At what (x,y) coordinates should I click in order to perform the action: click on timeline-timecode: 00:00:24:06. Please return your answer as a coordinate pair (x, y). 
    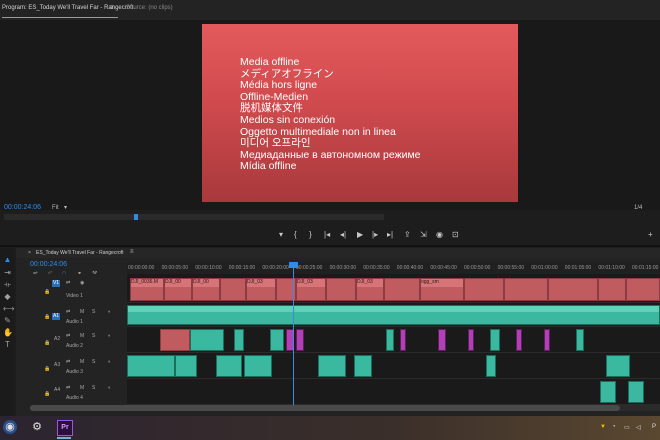
    Looking at the image, I should click on (48, 264).